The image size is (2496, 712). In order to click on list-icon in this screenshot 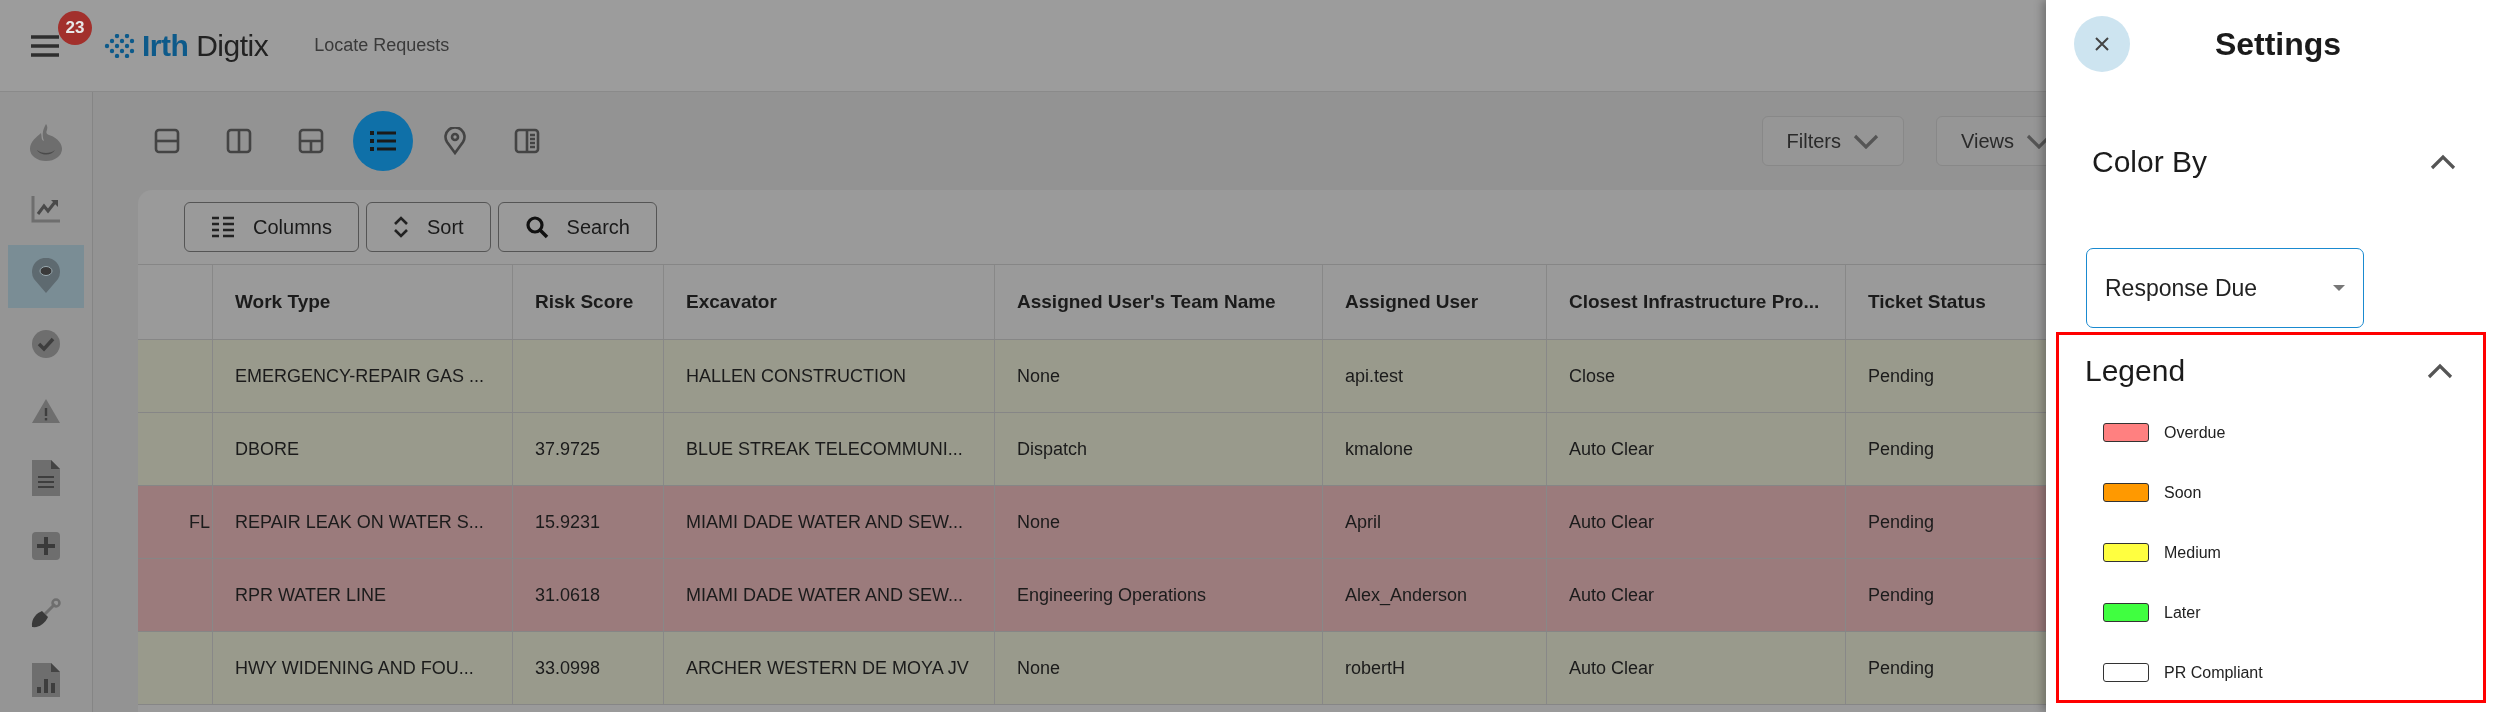, I will do `click(383, 141)`.